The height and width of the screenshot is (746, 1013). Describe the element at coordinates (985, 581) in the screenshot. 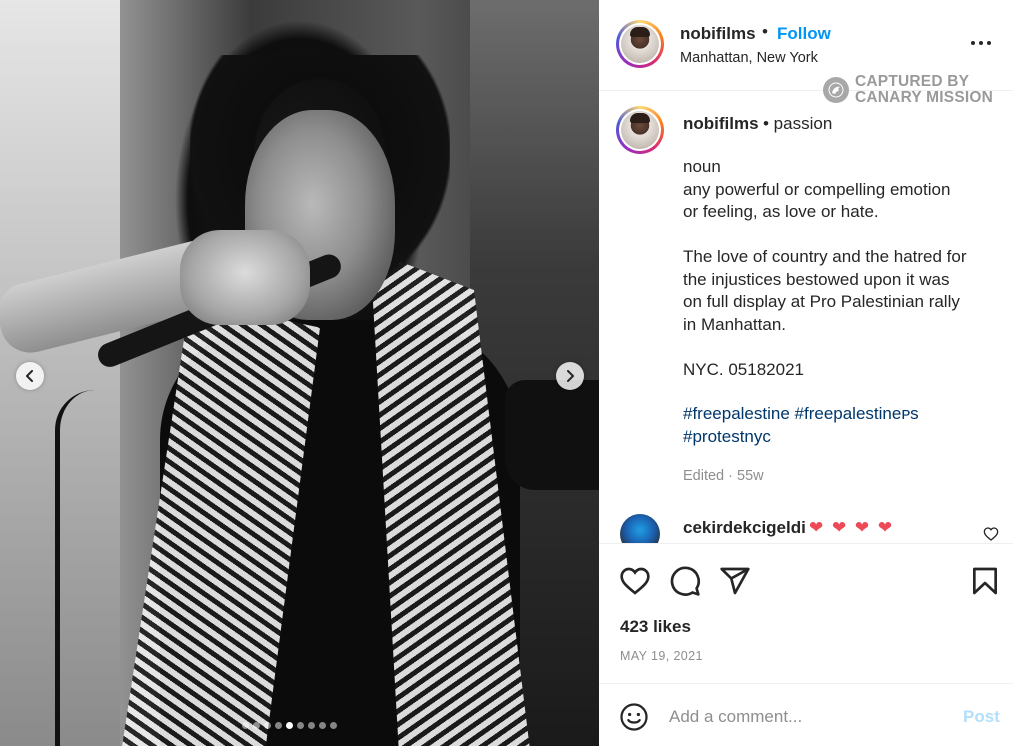

I see `bookmark-icon` at that location.